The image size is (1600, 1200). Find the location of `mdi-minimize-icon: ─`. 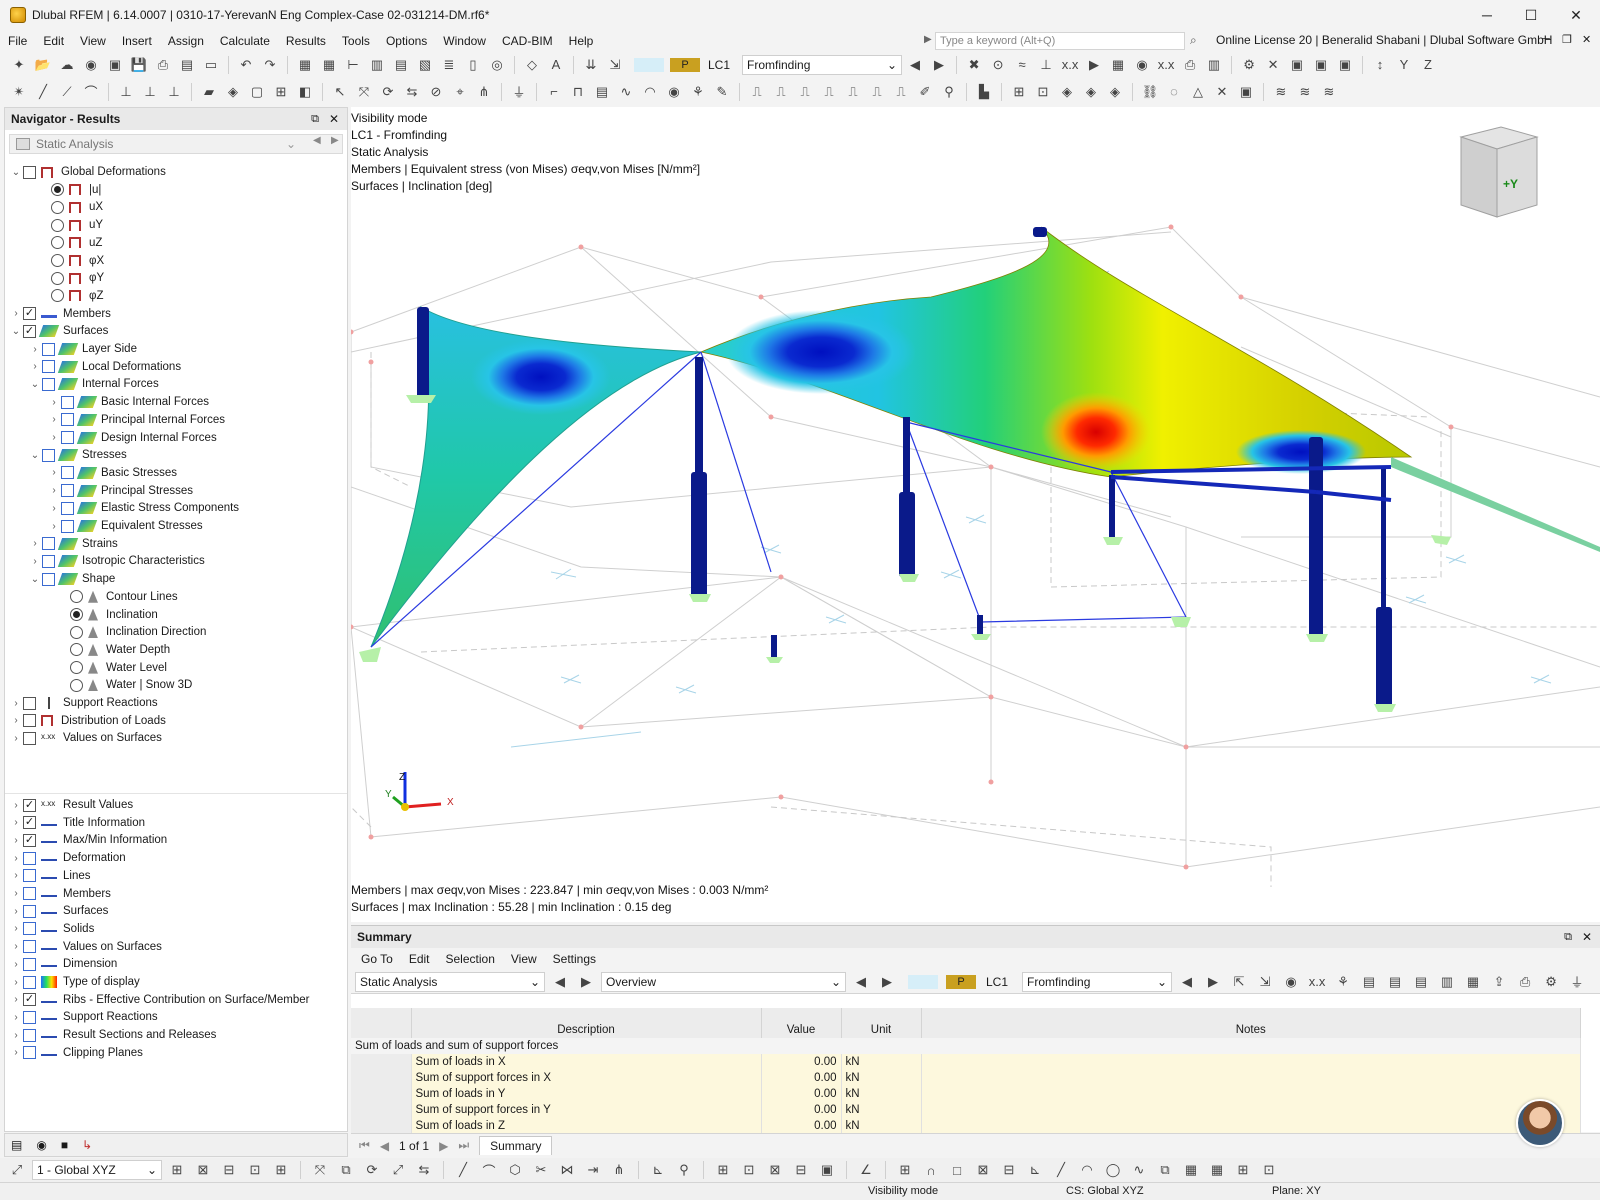

mdi-minimize-icon: ─ is located at coordinates (1546, 39).